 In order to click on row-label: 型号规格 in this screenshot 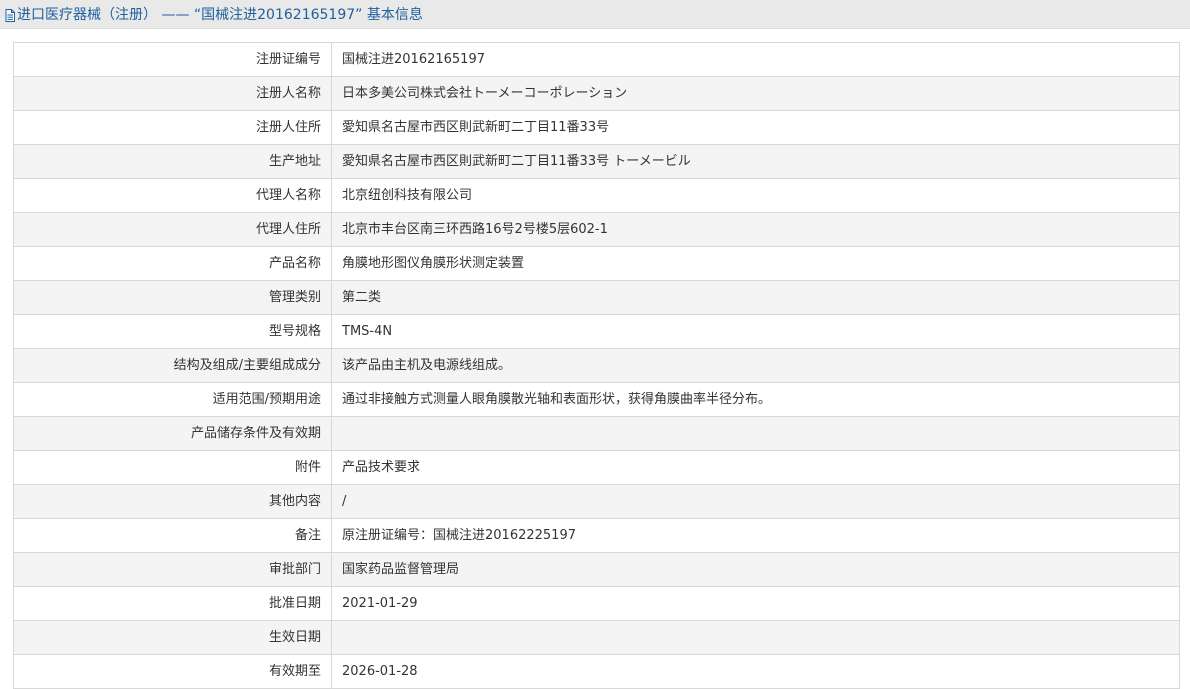, I will do `click(172, 331)`.